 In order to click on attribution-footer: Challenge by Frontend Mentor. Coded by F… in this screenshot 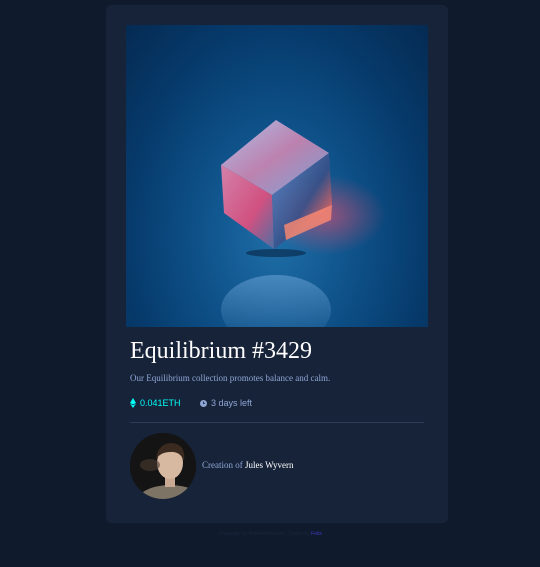, I will do `click(270, 534)`.